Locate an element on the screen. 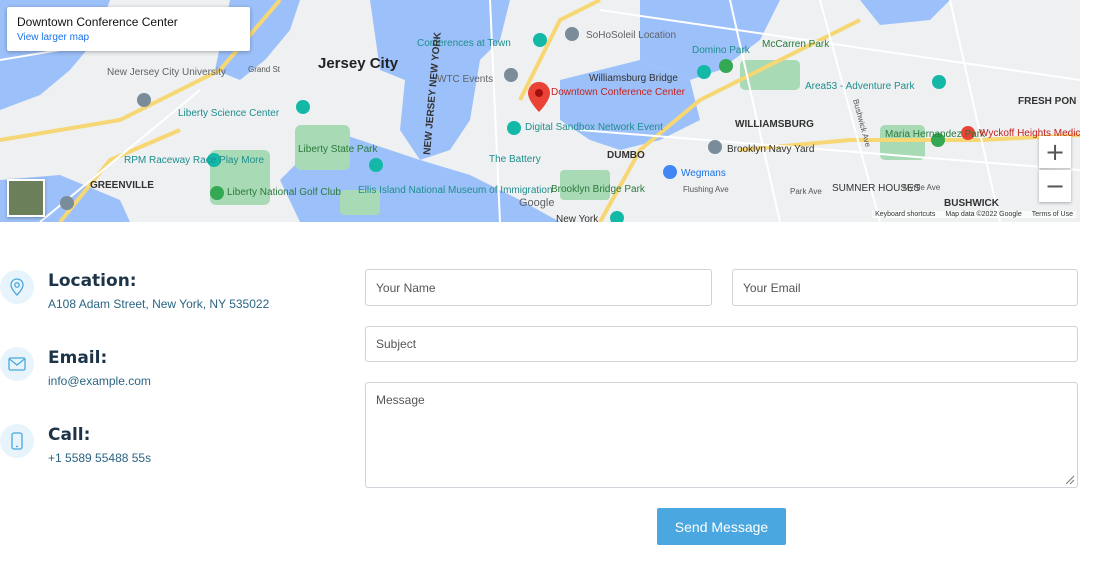 The height and width of the screenshot is (579, 1099). map-label: Liberty State Park is located at coordinates (338, 149).